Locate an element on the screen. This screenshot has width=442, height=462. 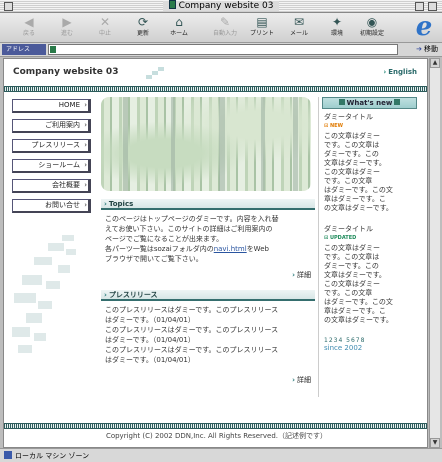
address-input is located at coordinates (223, 49).